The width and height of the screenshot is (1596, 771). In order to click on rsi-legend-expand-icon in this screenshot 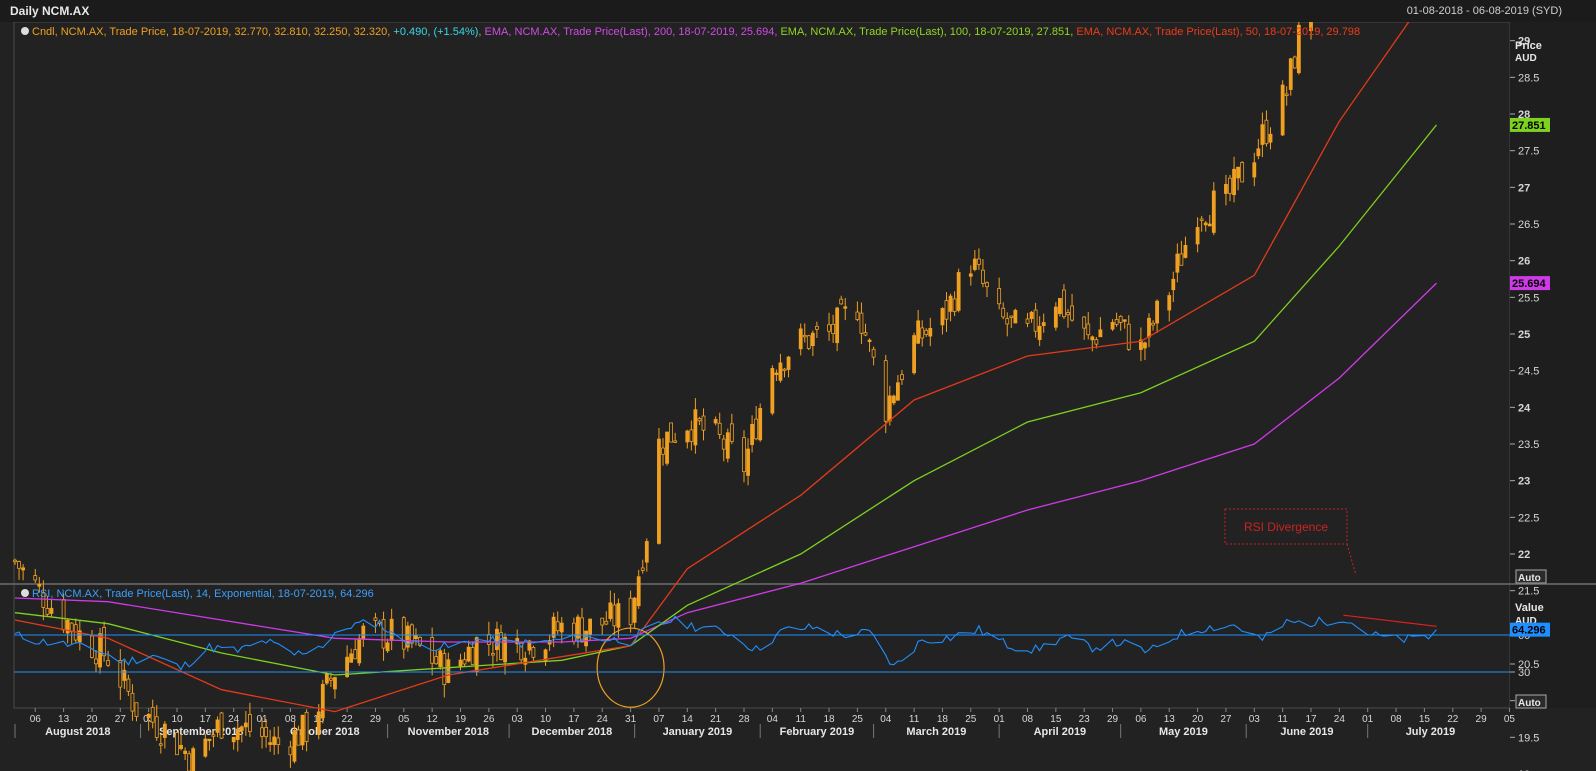, I will do `click(25, 593)`.